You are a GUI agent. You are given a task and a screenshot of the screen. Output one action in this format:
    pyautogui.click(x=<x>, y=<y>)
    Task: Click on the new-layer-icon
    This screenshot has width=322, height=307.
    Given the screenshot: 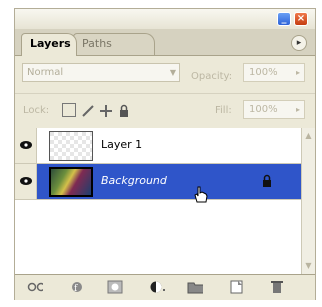 What is the action you would take?
    pyautogui.click(x=237, y=287)
    